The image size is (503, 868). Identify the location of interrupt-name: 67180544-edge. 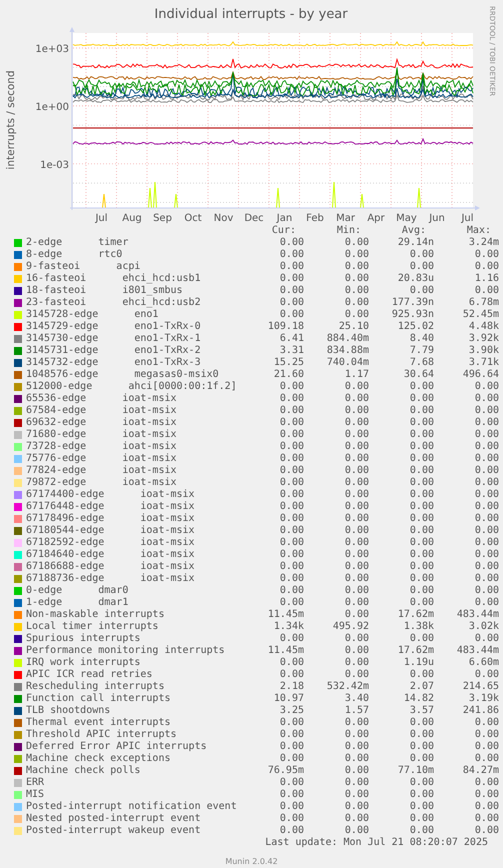
(65, 531).